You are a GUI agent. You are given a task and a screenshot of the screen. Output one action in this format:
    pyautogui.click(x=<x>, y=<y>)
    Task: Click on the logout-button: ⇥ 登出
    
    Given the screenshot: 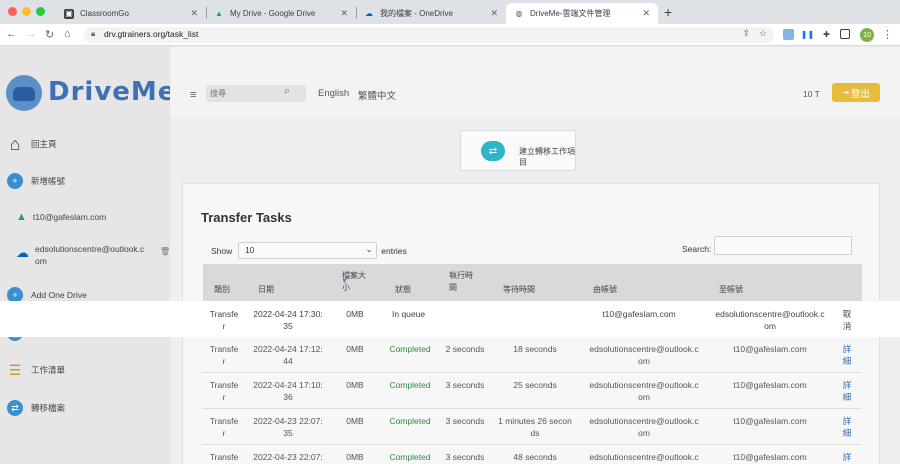 What is the action you would take?
    pyautogui.click(x=856, y=92)
    